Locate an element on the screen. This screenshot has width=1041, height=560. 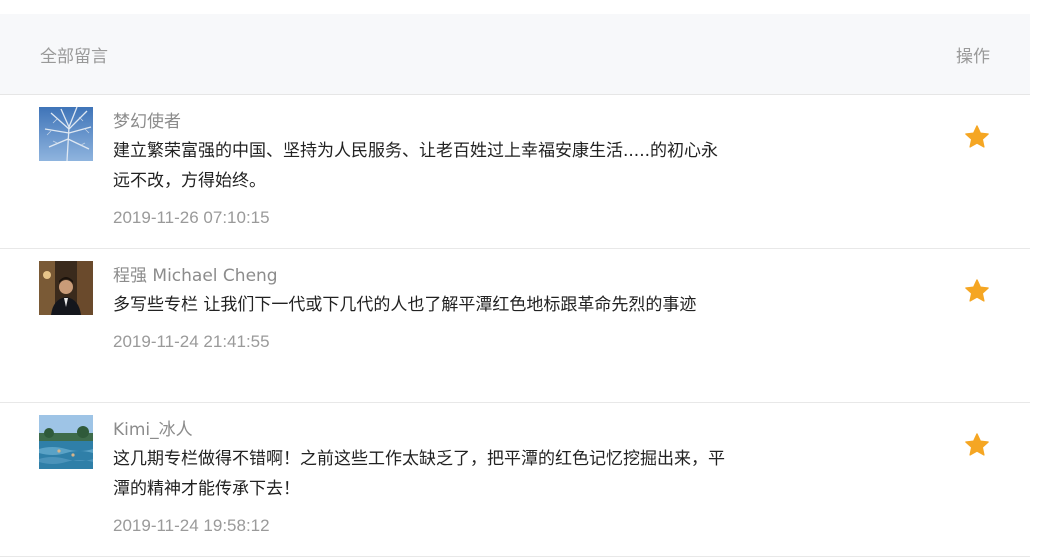
comment-timestamp: 2019-11-24 19:58:12 is located at coordinates (191, 525).